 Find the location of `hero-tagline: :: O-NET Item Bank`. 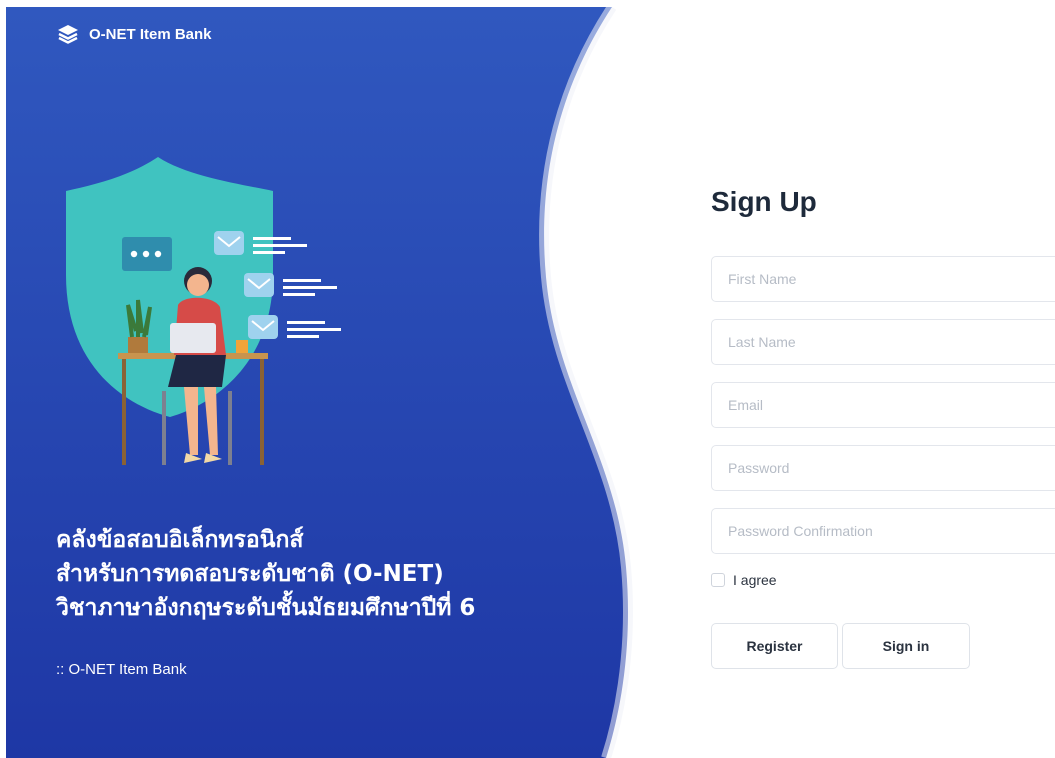

hero-tagline: :: O-NET Item Bank is located at coordinates (121, 669).